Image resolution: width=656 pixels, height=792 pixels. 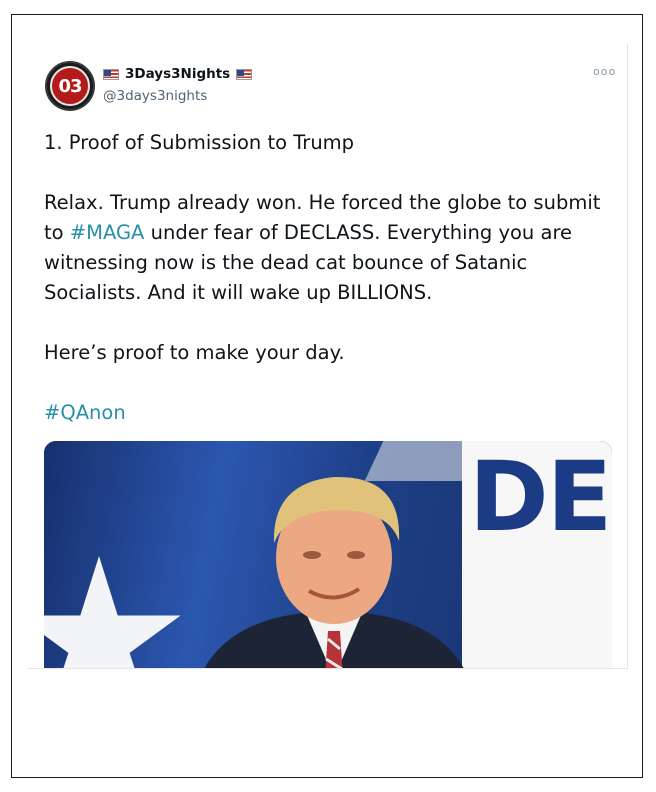 I want to click on display-name: 3Days3Nights, so click(x=178, y=74).